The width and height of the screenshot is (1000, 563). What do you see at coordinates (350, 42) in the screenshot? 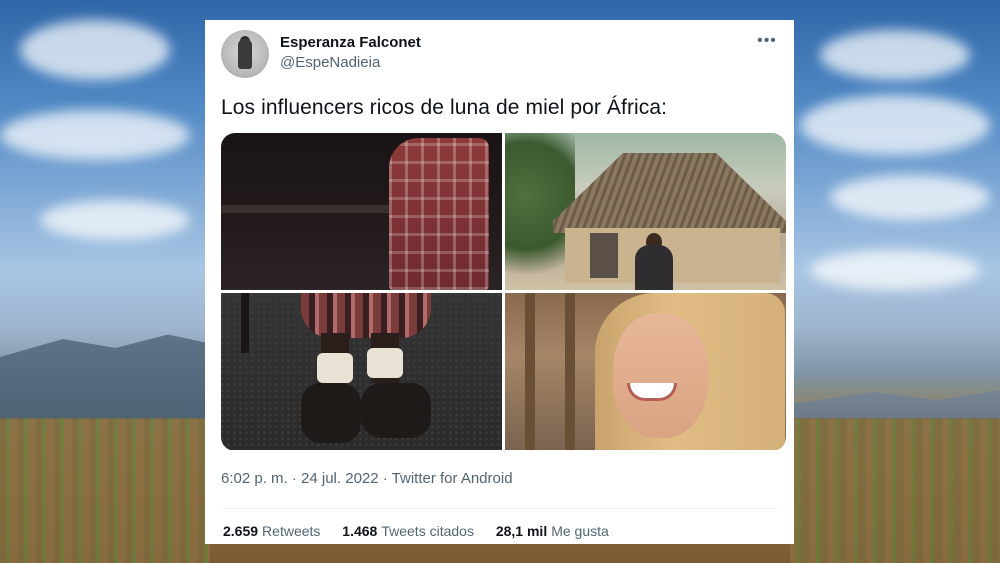
I see `display-name: Esperanza Falconet` at bounding box center [350, 42].